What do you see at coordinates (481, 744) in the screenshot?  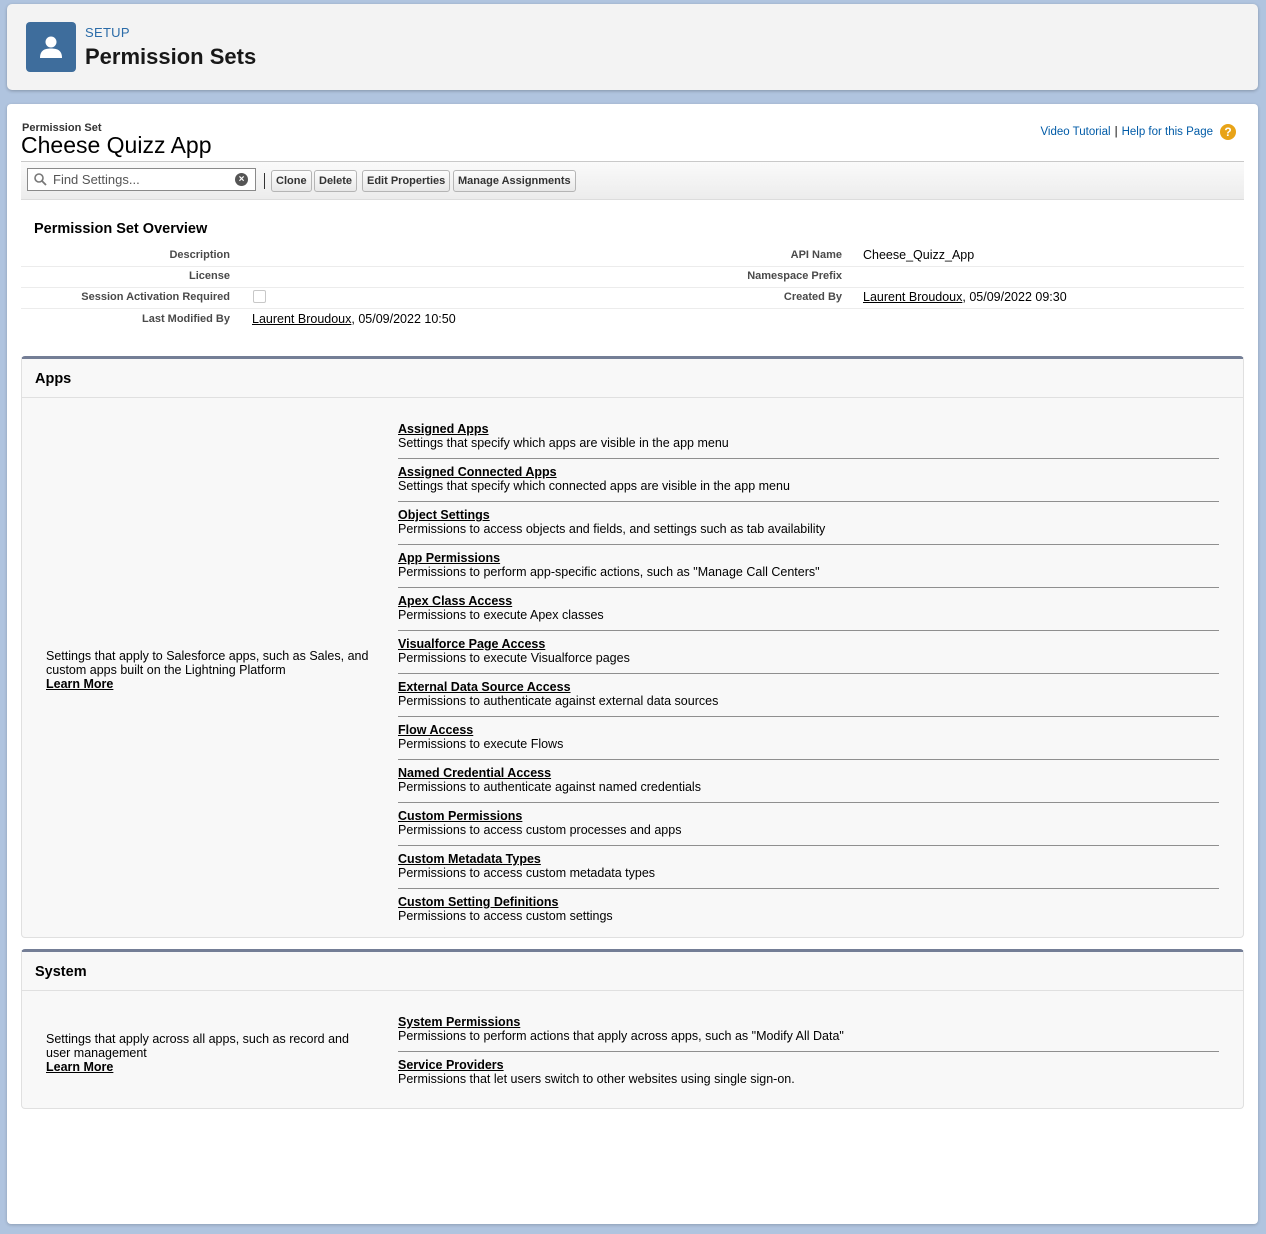 I see `settings-link-description: Permissions to execute Flows` at bounding box center [481, 744].